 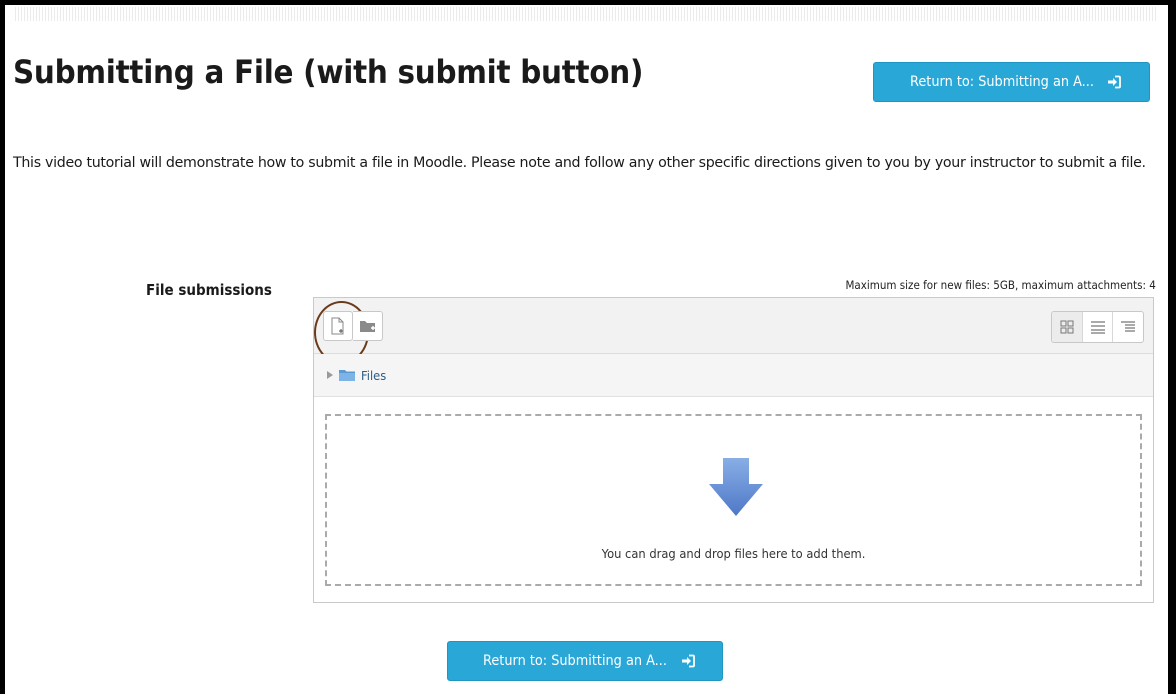 I want to click on create-folder-button, so click(x=368, y=326).